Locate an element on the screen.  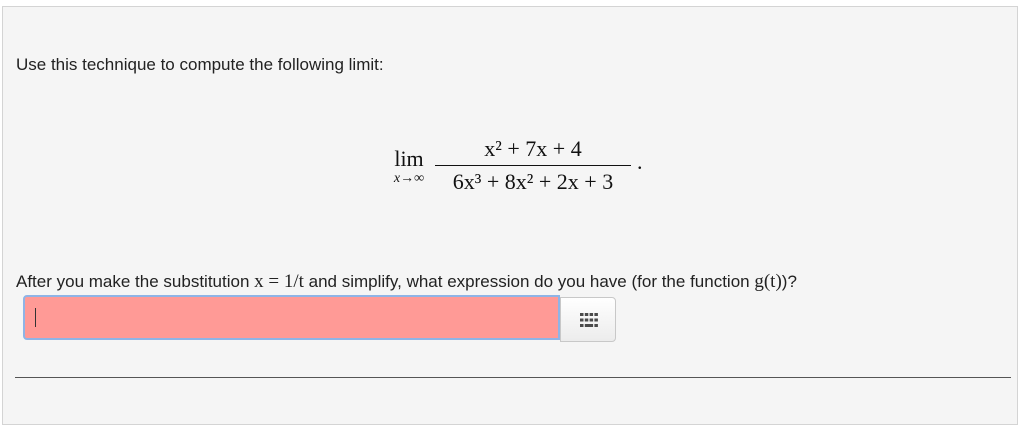
question-math-substitution: x = 1/t is located at coordinates (279, 281).